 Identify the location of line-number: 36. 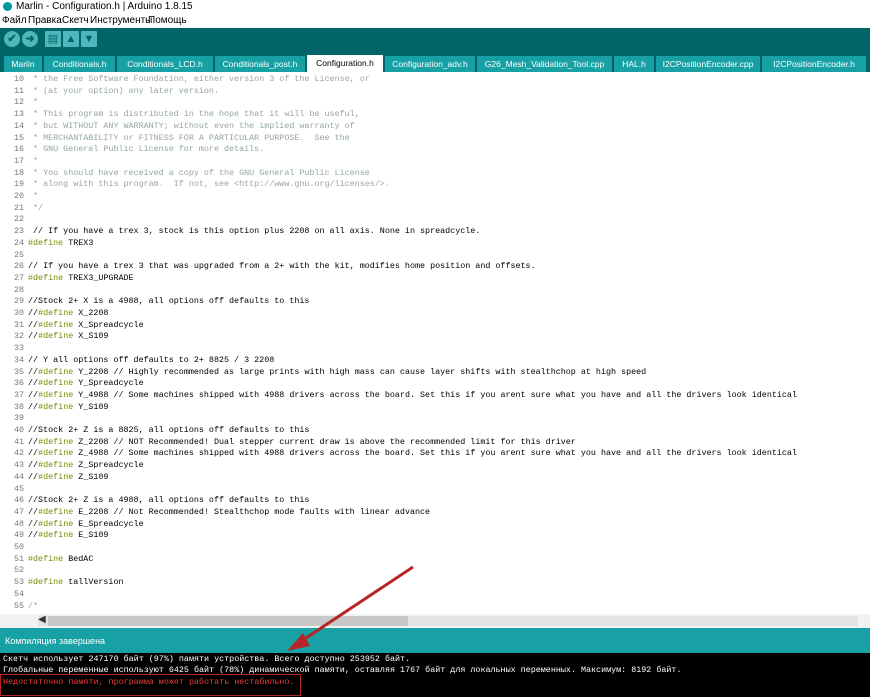
(18, 383).